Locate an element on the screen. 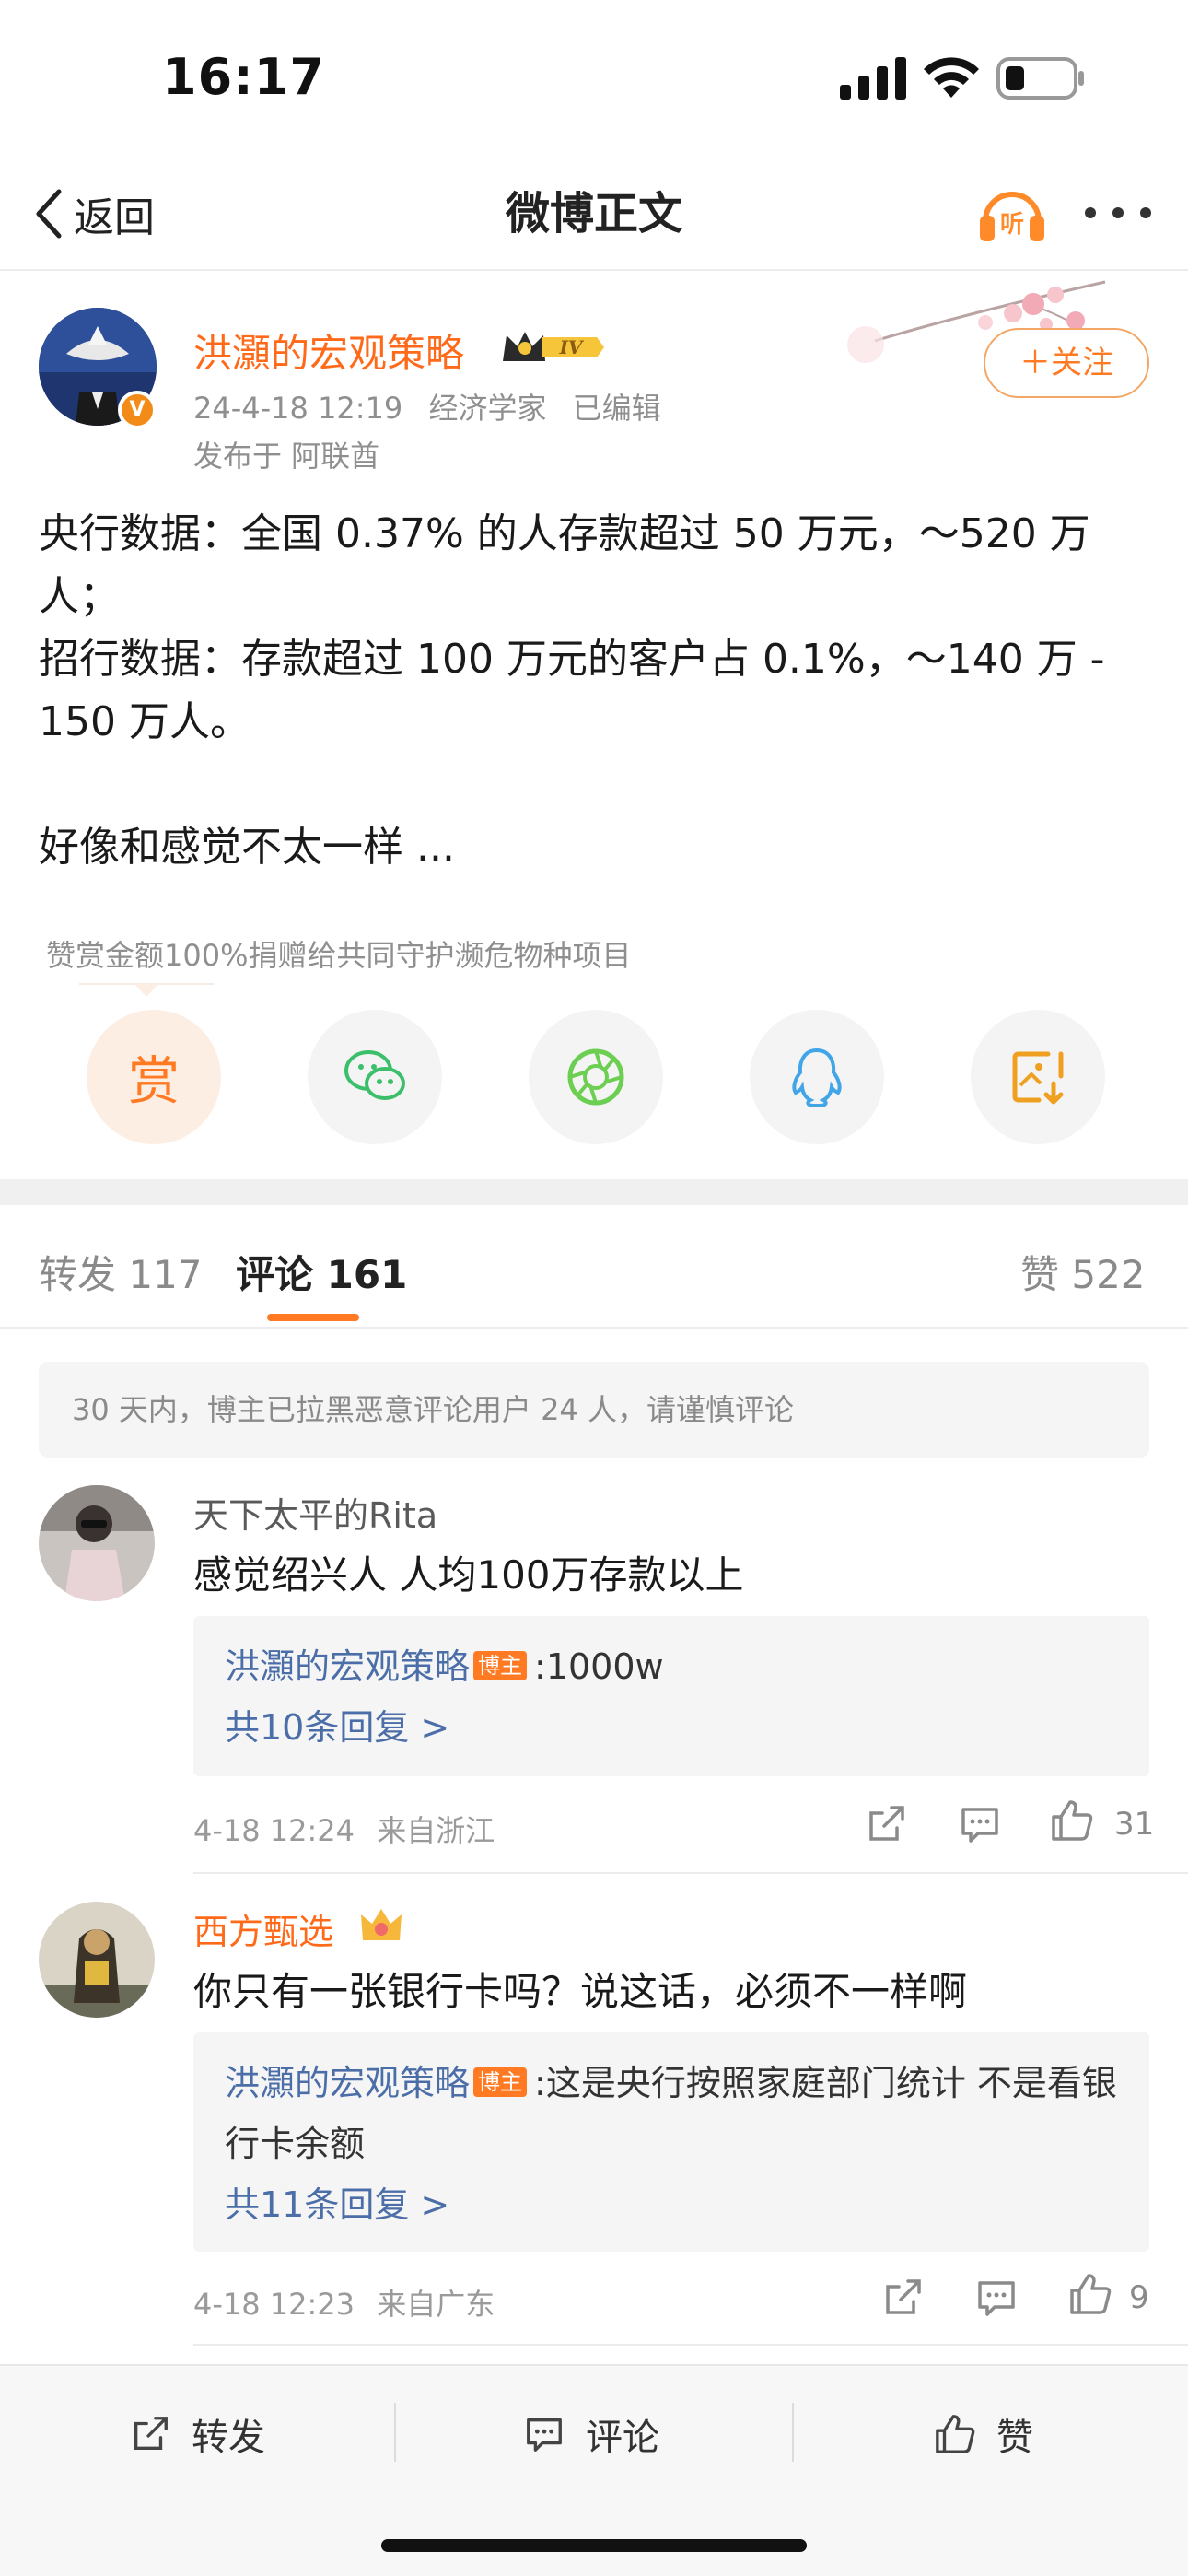 Image resolution: width=1188 pixels, height=2576 pixels. more-replies-link: 共10条回复 > is located at coordinates (671, 1727).